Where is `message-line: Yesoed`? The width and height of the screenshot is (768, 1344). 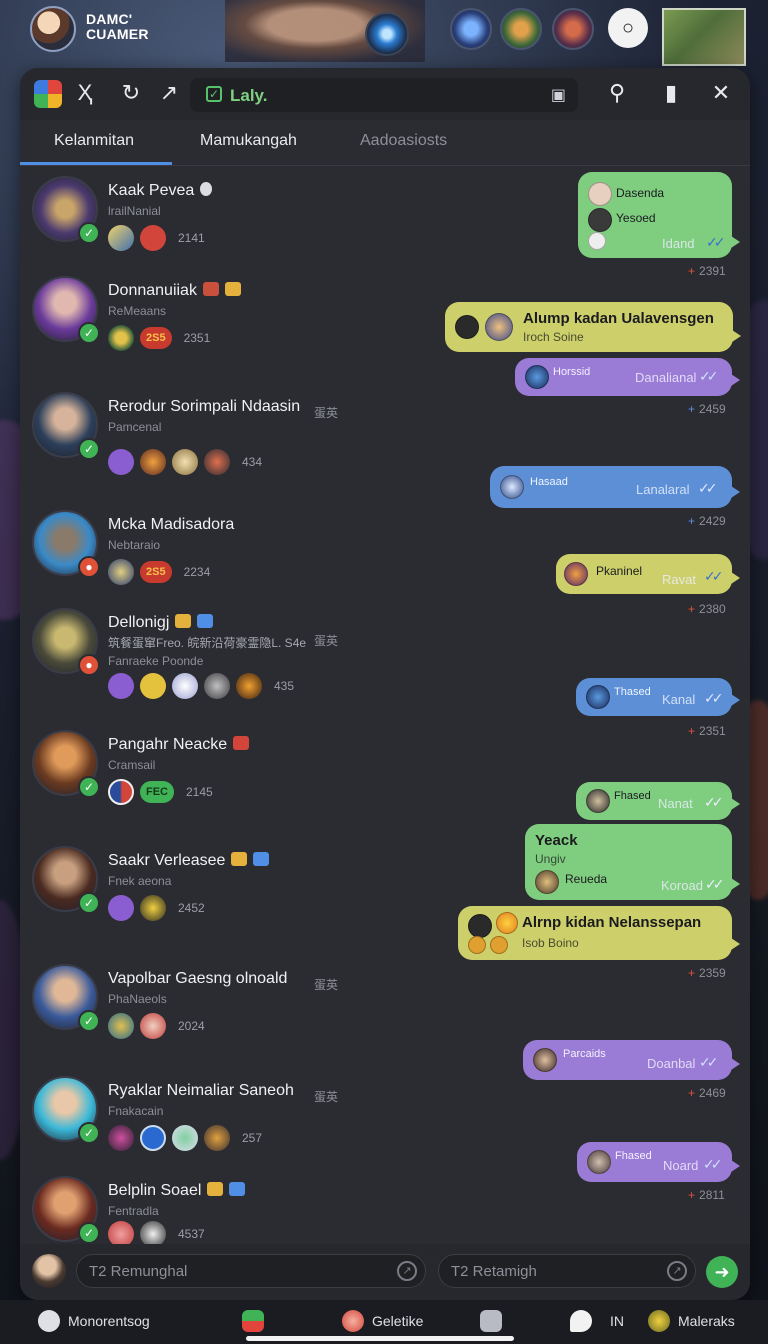
message-line: Yesoed is located at coordinates (636, 218).